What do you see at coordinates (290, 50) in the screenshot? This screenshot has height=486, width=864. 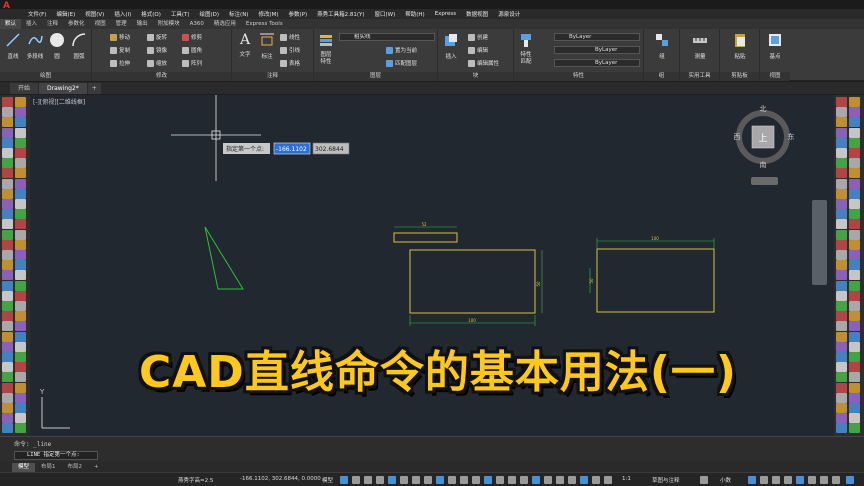 I see `leader-button: 引线` at bounding box center [290, 50].